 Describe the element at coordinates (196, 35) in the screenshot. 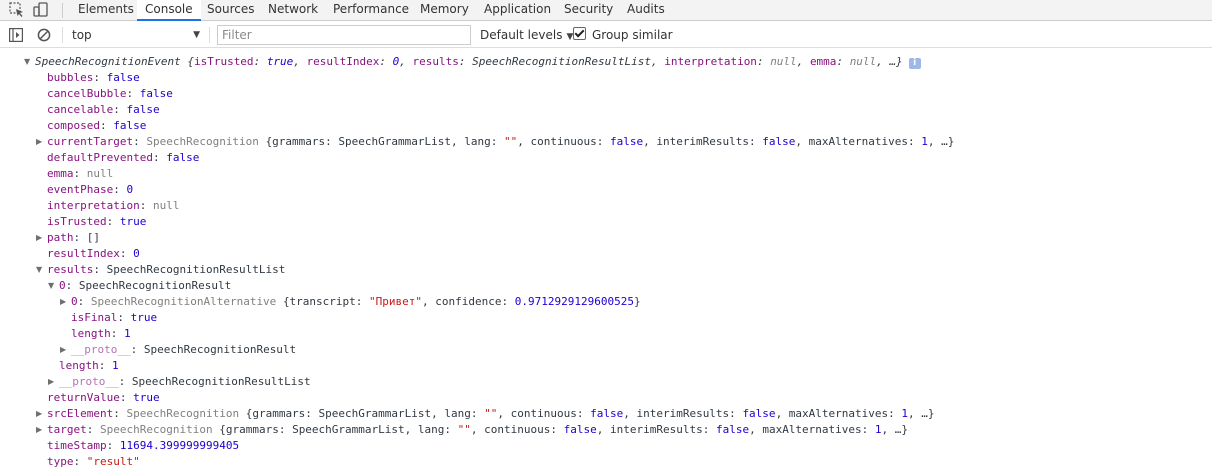

I see `dropdown-arrow-icon: ▼` at that location.